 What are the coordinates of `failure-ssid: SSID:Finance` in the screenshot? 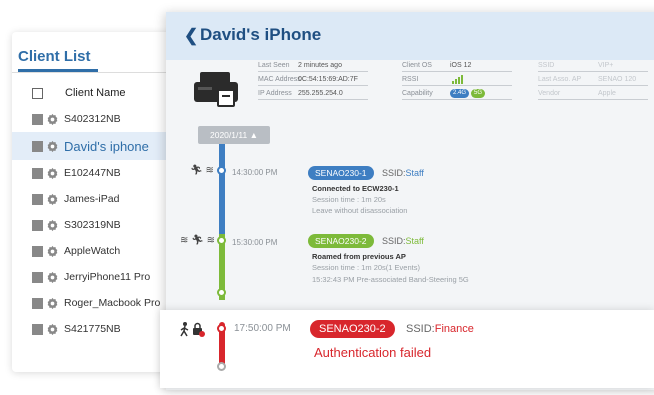 It's located at (440, 329).